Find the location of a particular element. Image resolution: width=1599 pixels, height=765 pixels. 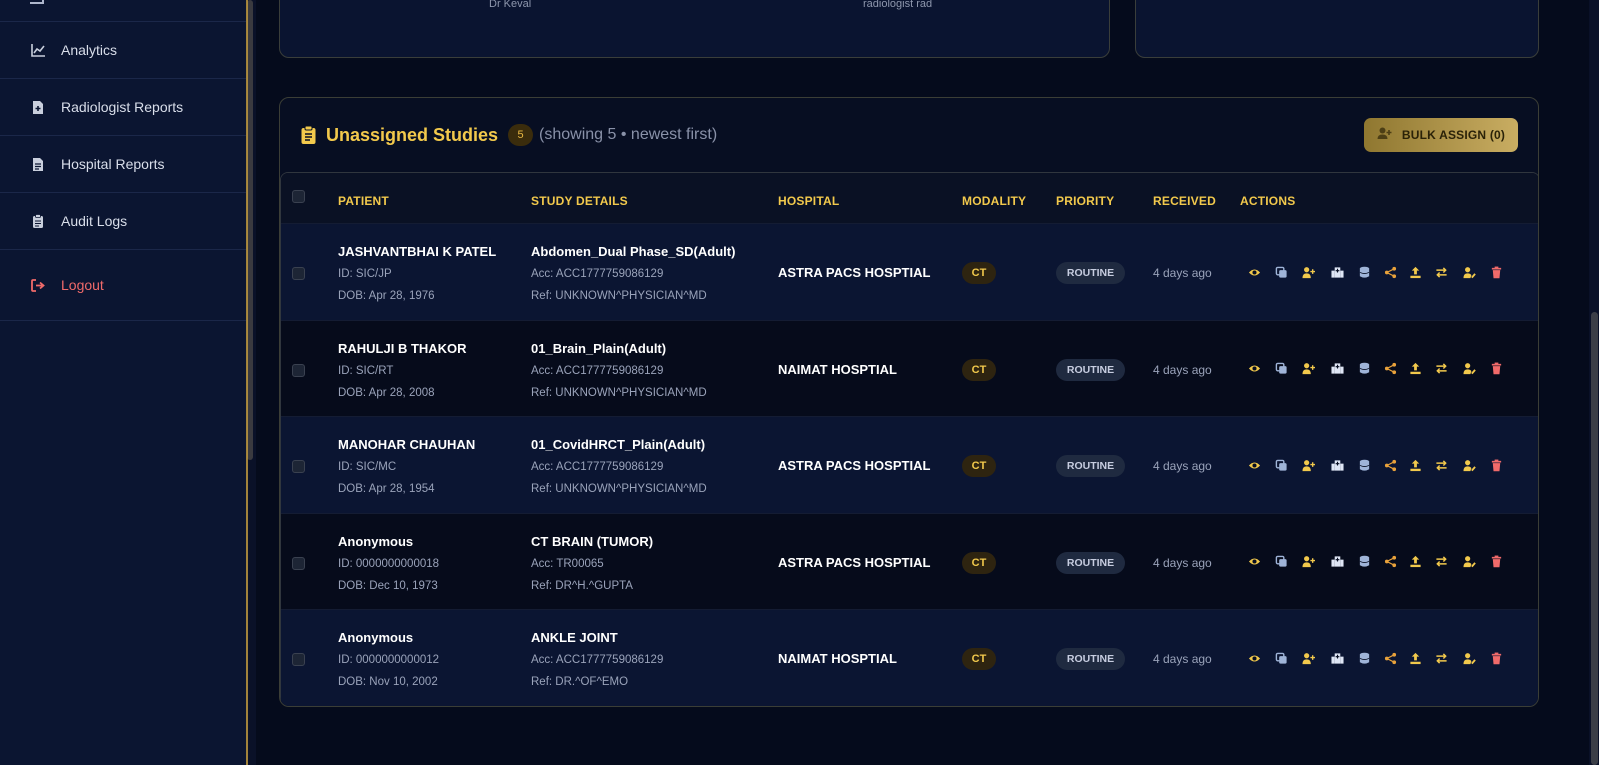

patient-id: ID: SIC/RT is located at coordinates (366, 370).